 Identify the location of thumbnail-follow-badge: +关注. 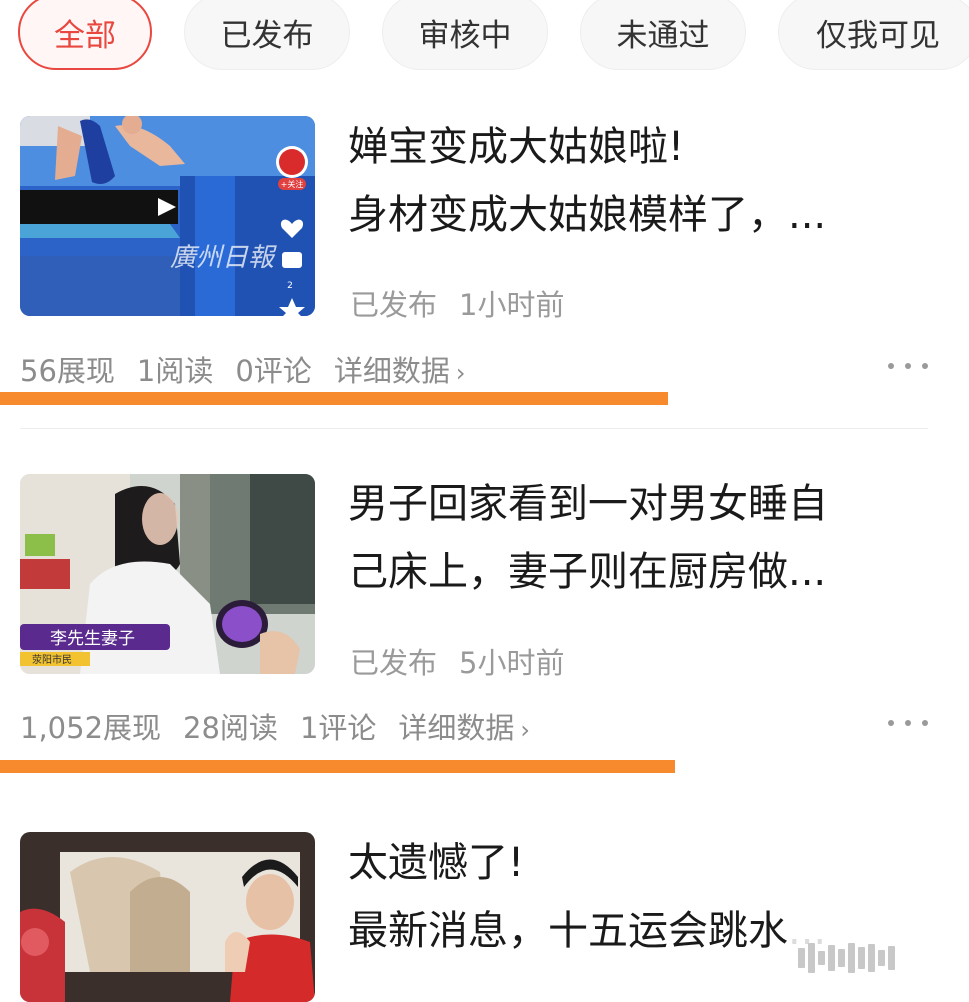
(292, 184).